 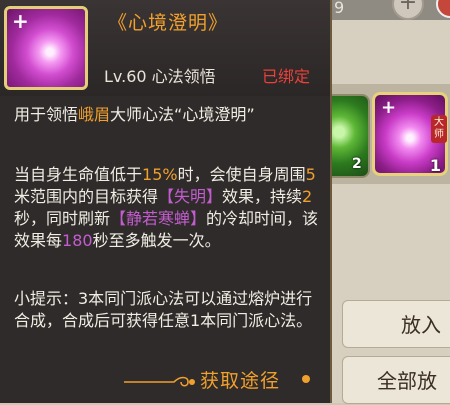 I want to click on slot-green-count: 2, so click(x=357, y=164).